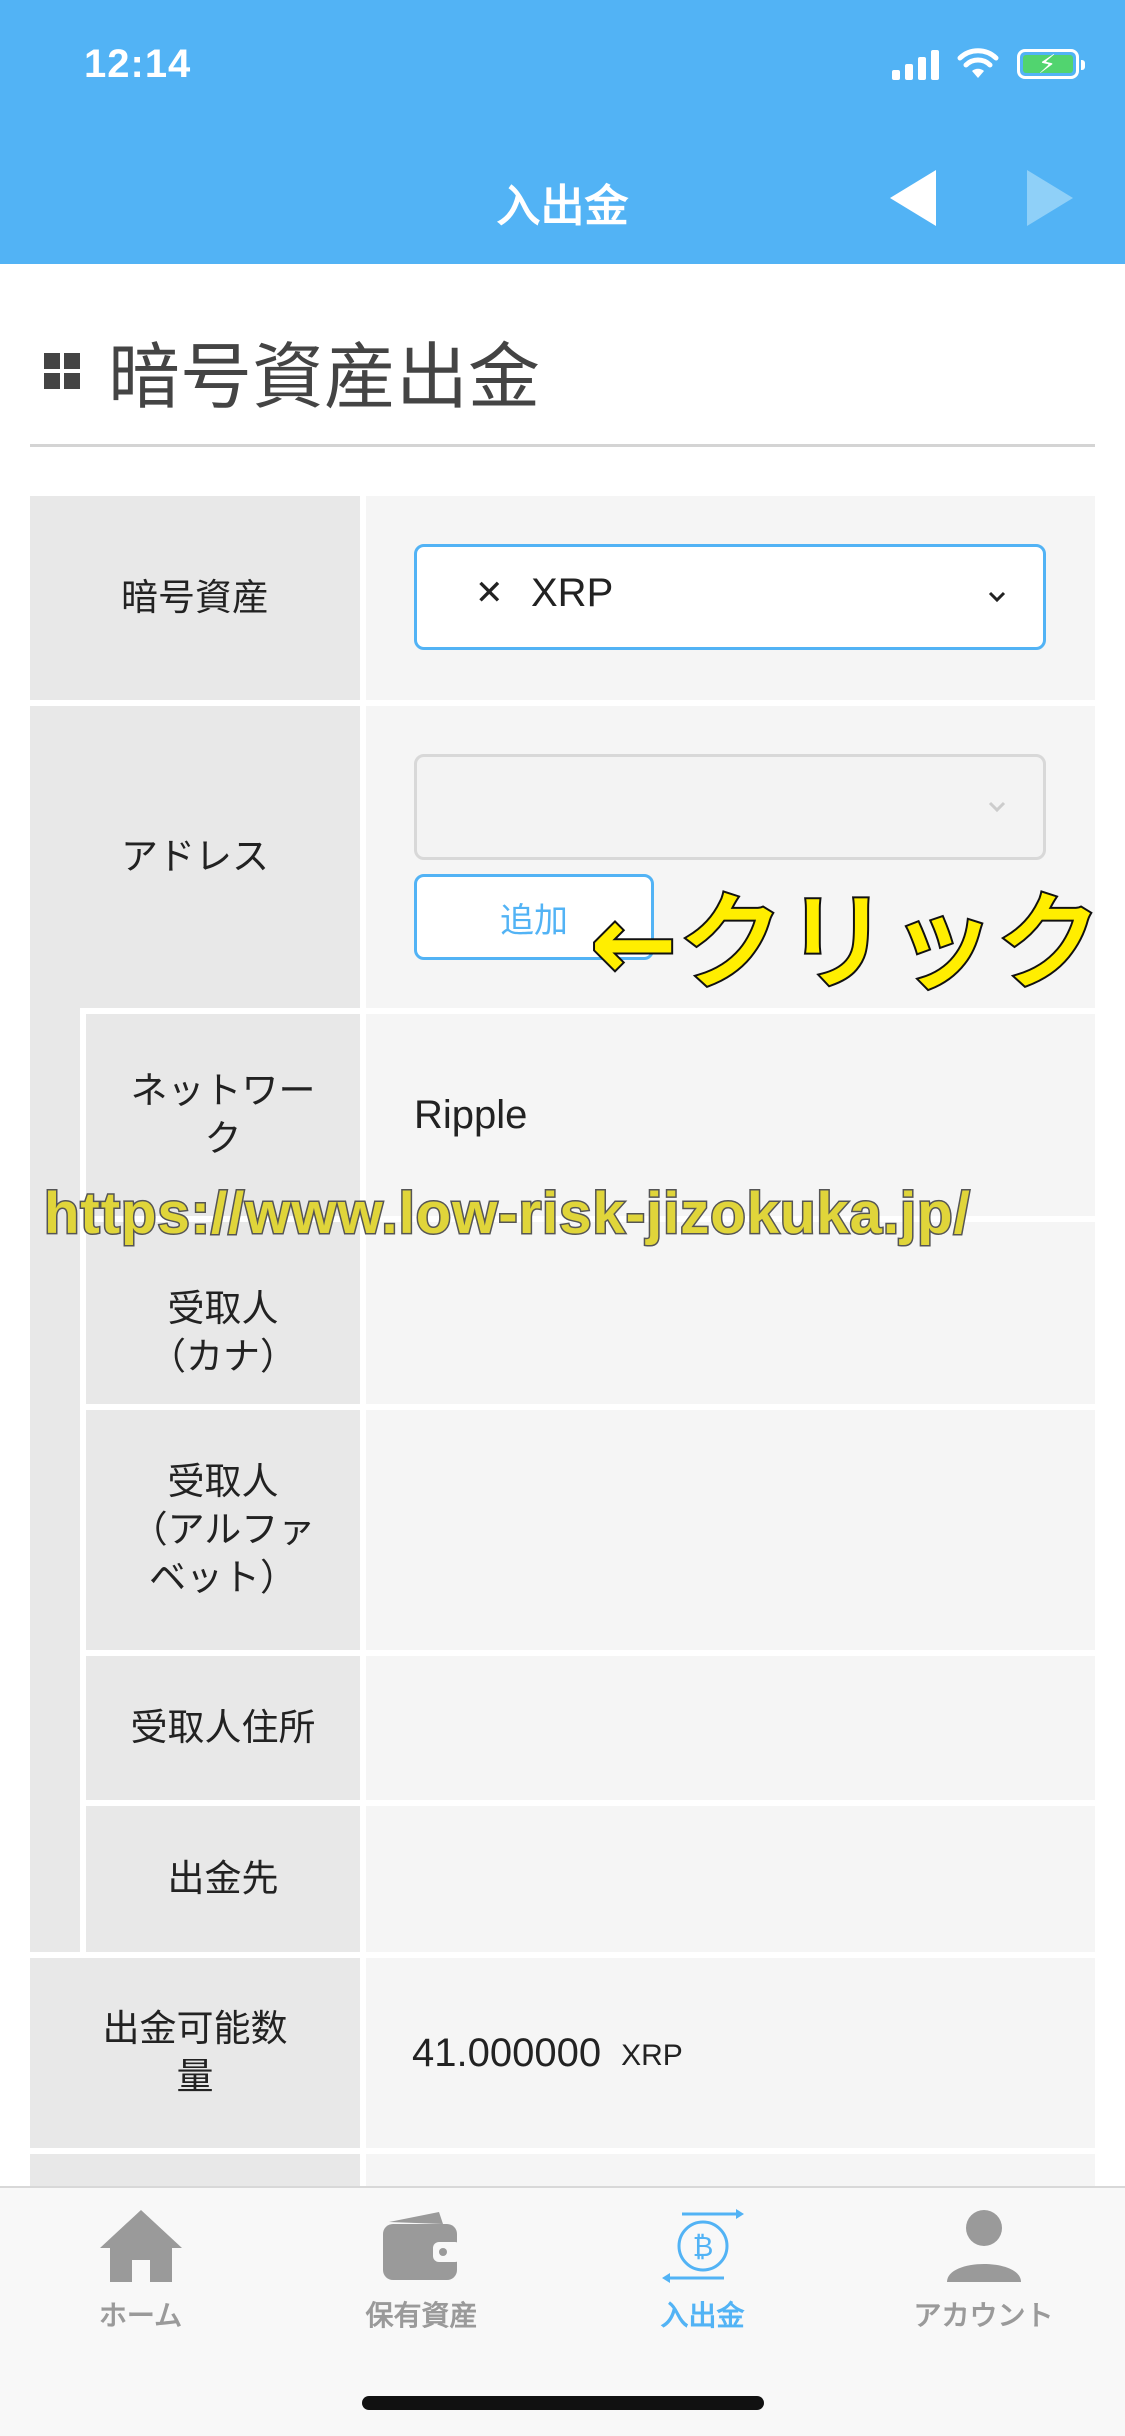 This screenshot has height=2436, width=1125. Describe the element at coordinates (223, 1356) in the screenshot. I see `recipient-kana-line2: （カナ）` at that location.